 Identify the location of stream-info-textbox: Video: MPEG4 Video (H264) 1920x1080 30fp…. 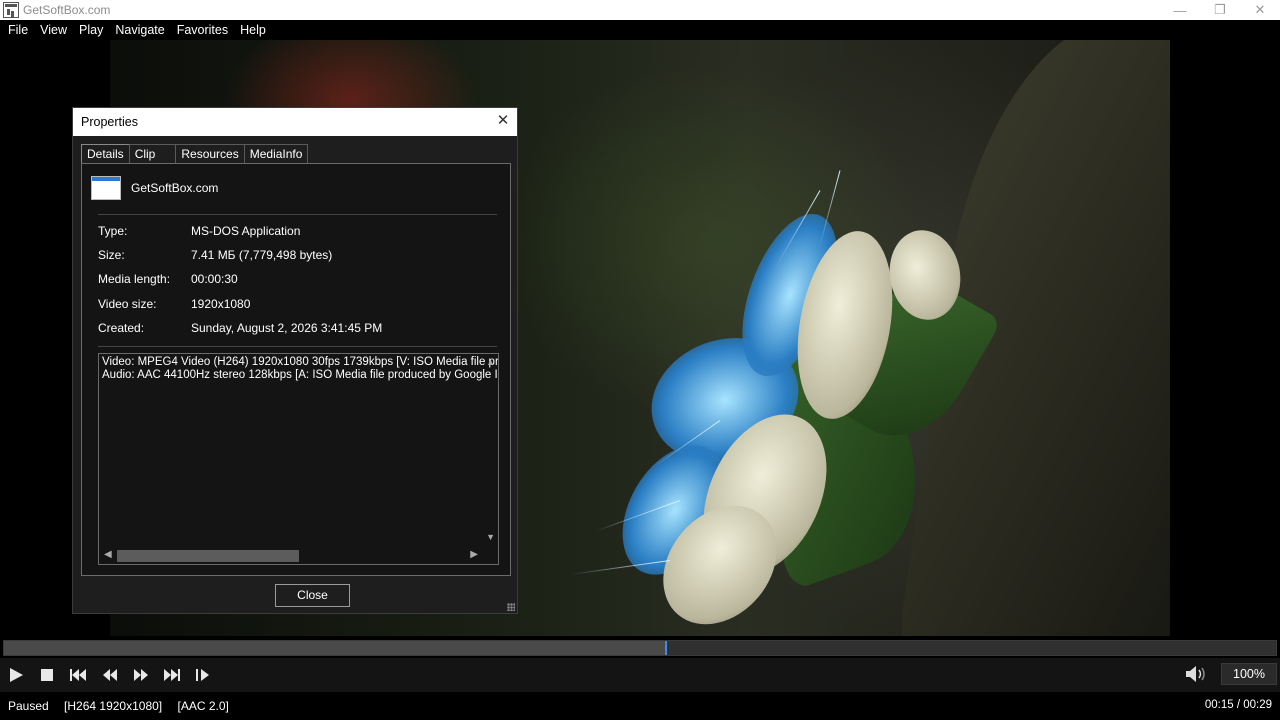
(298, 459).